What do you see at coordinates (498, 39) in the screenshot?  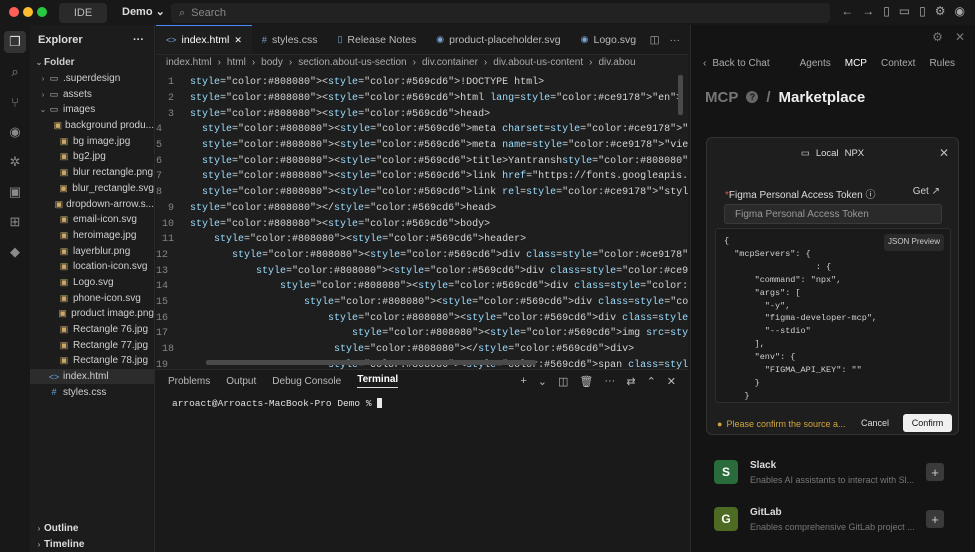 I see `editor-tab: ◉ product-placeholder.svg` at bounding box center [498, 39].